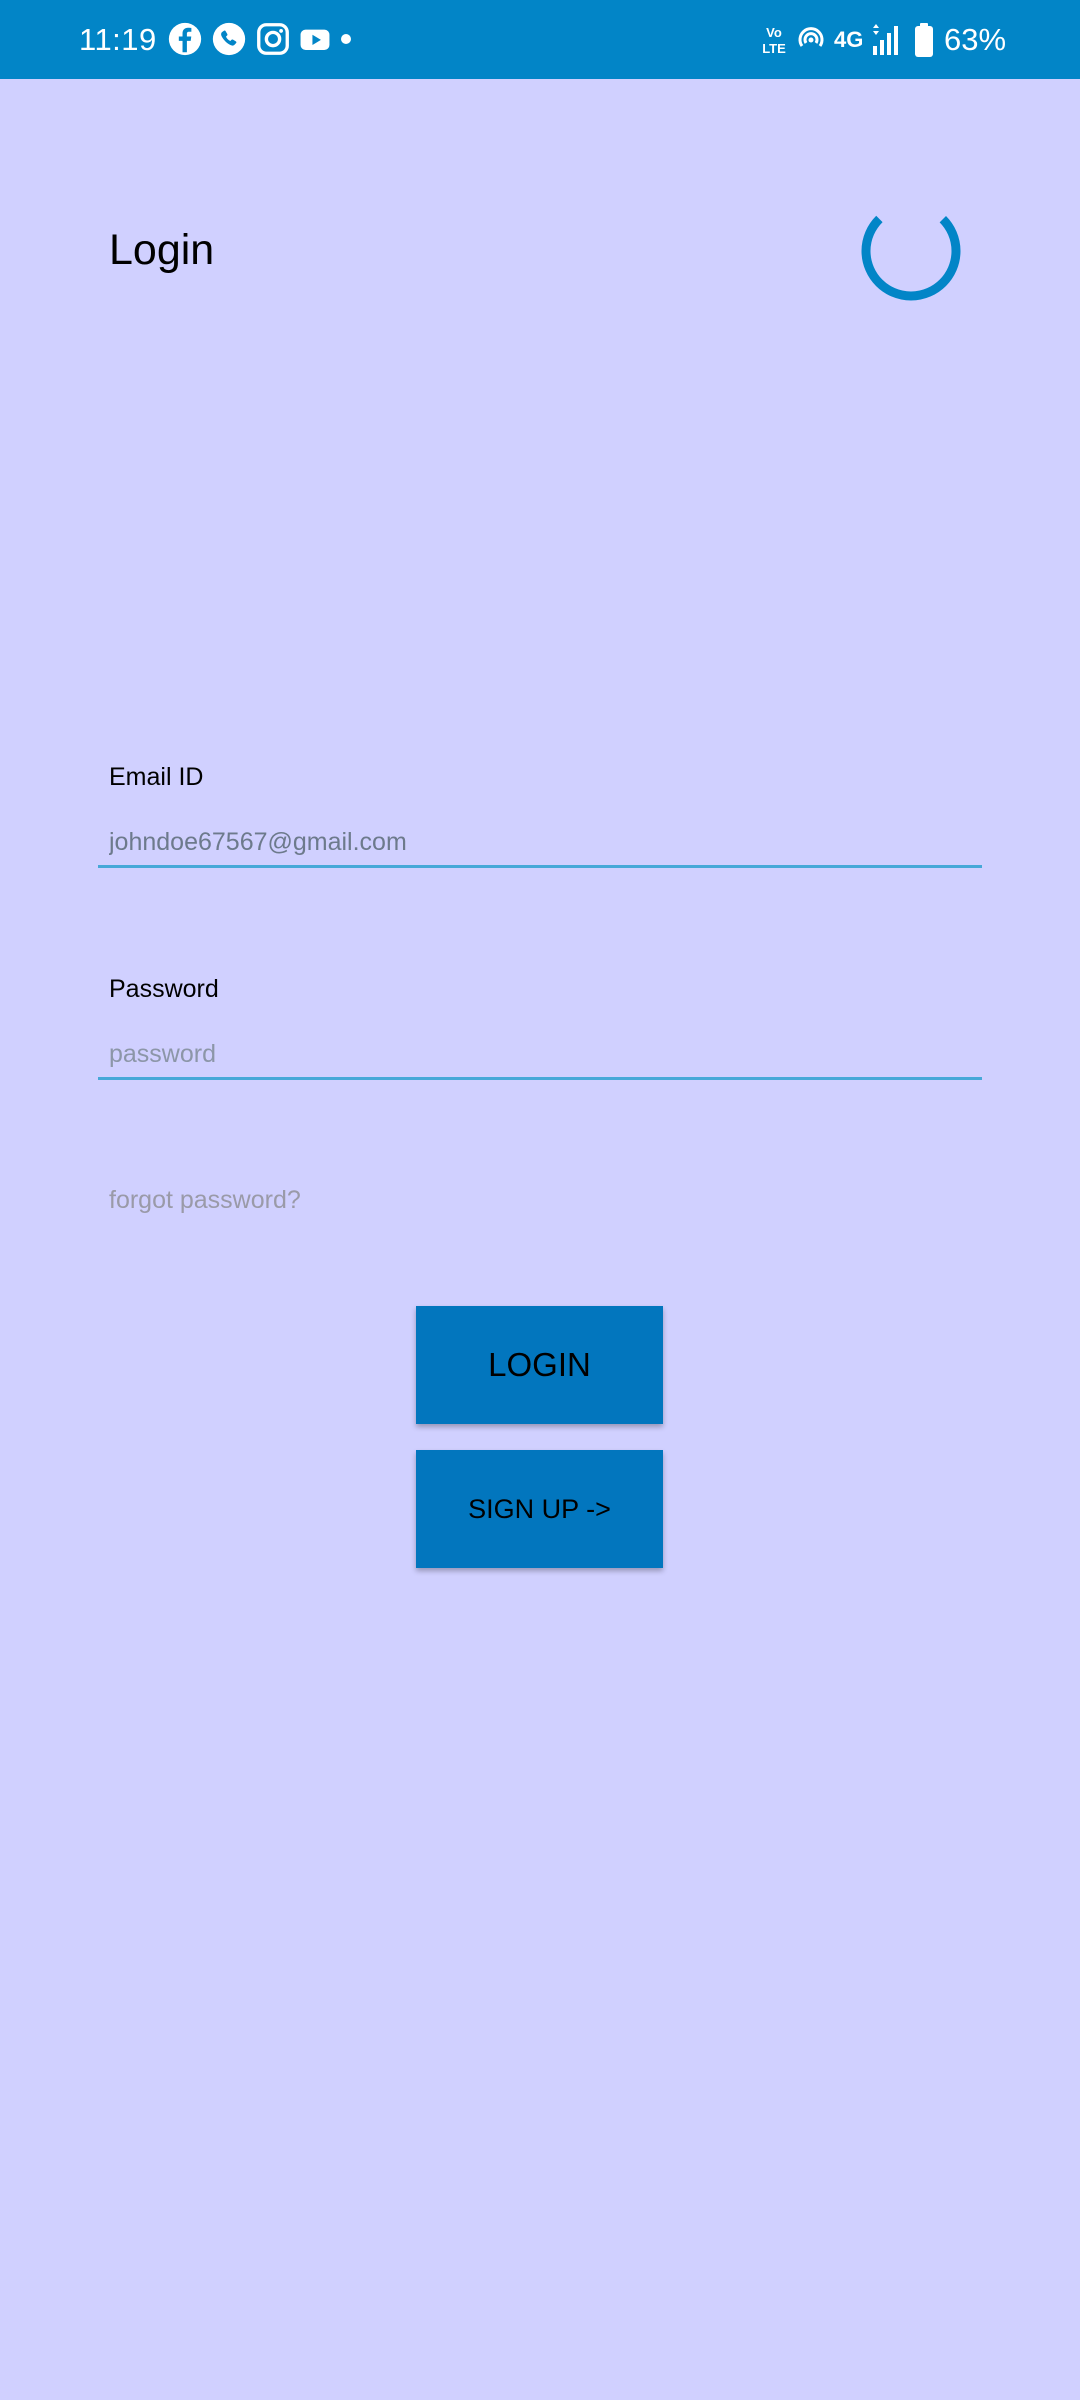 The image size is (1080, 2400). What do you see at coordinates (162, 250) in the screenshot?
I see `page-title: Login` at bounding box center [162, 250].